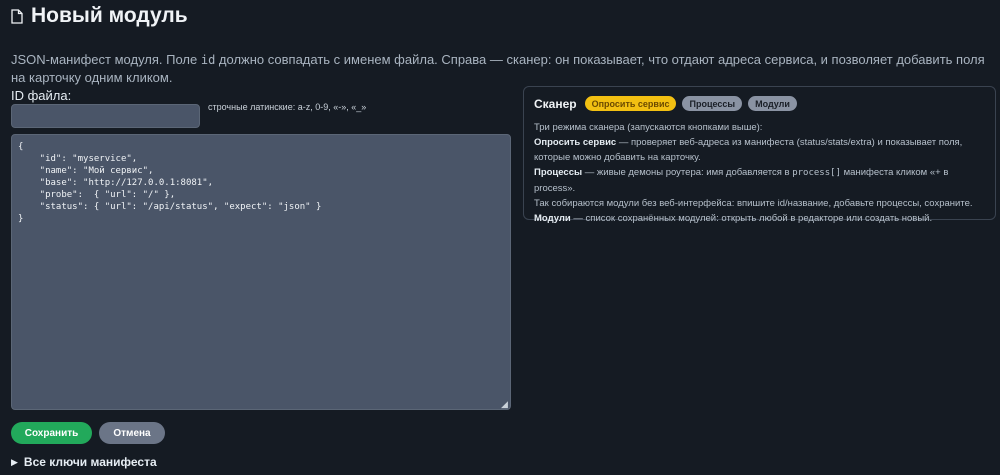 This screenshot has width=1000, height=475. I want to click on page-title: Новый модуль, so click(109, 15).